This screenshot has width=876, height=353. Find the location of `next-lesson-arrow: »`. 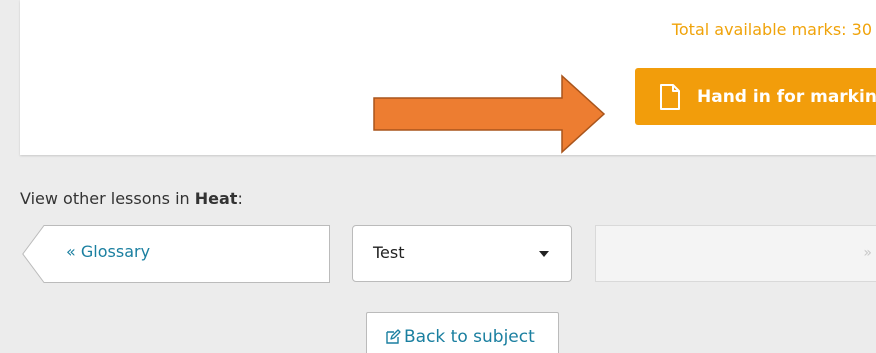

next-lesson-arrow: » is located at coordinates (867, 253).